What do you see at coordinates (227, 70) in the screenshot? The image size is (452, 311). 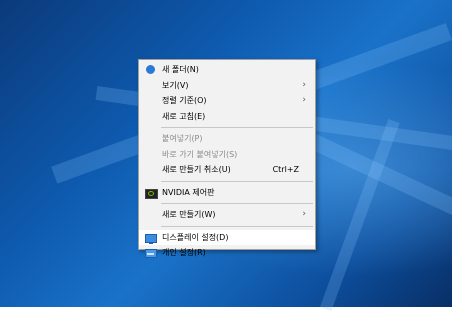 I see `menu-item-new-folder: 새 폴더(N)` at bounding box center [227, 70].